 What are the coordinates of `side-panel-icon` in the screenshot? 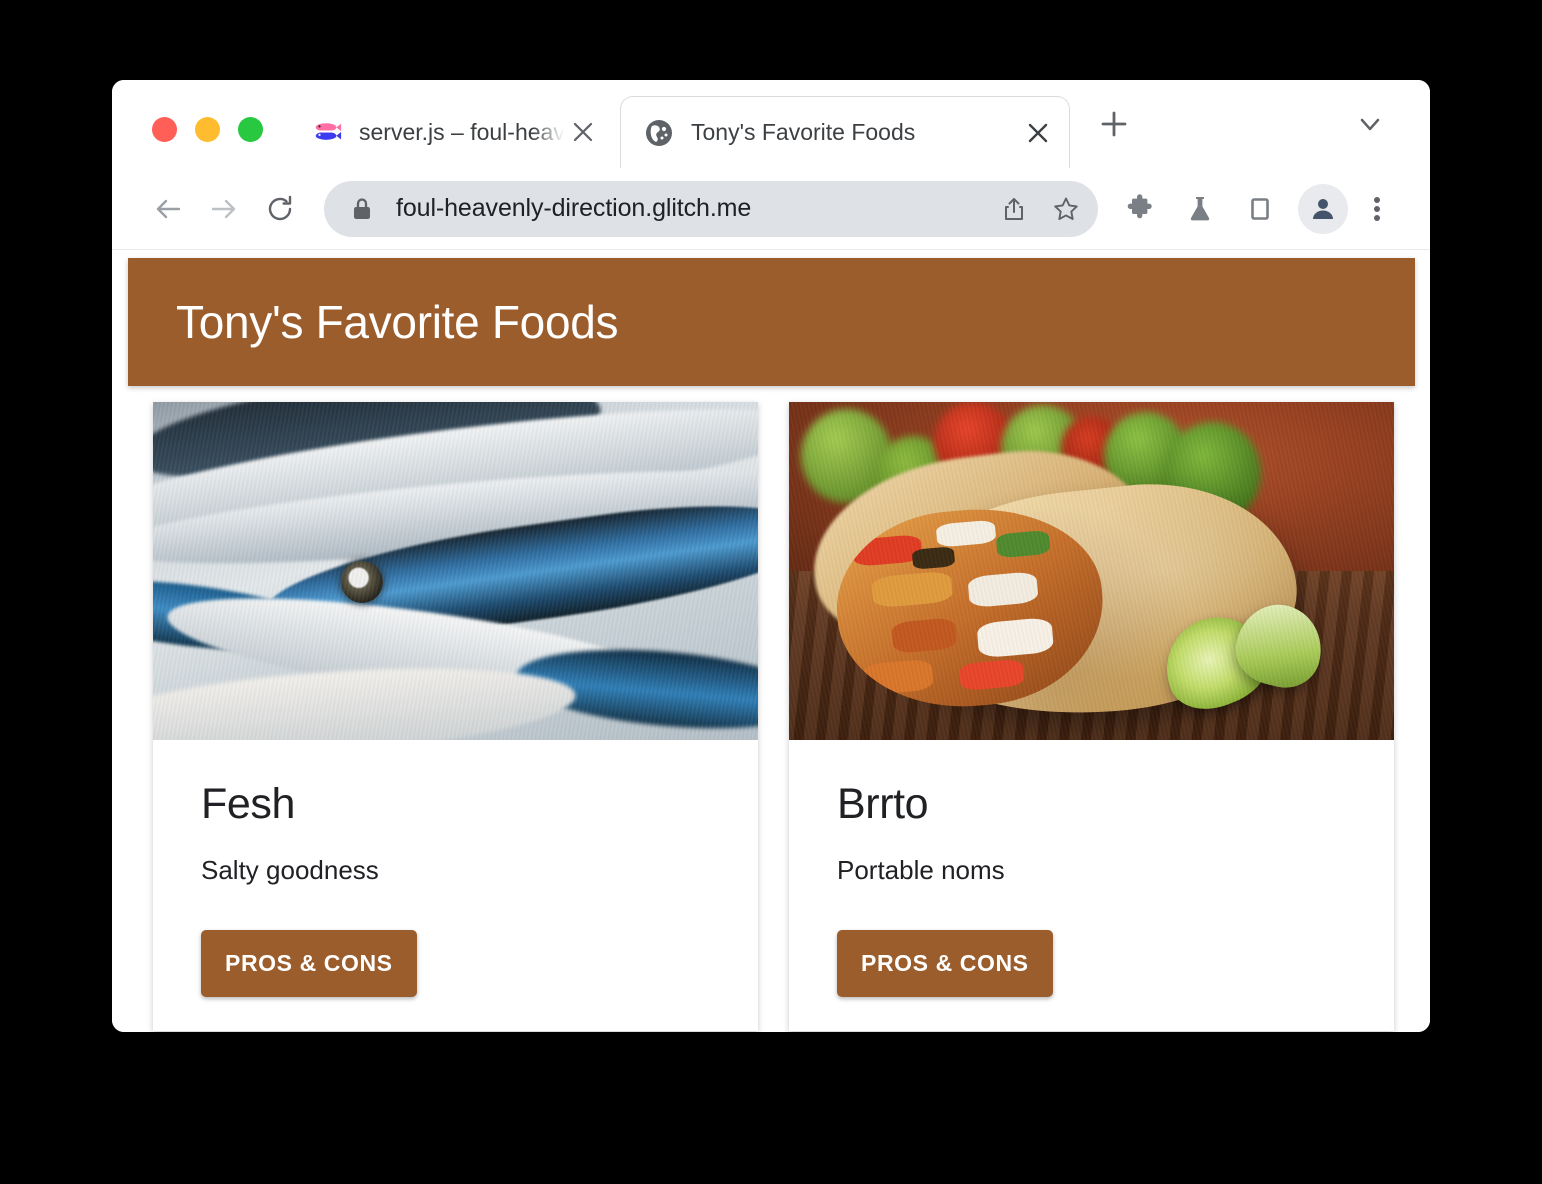 It's located at (1260, 209).